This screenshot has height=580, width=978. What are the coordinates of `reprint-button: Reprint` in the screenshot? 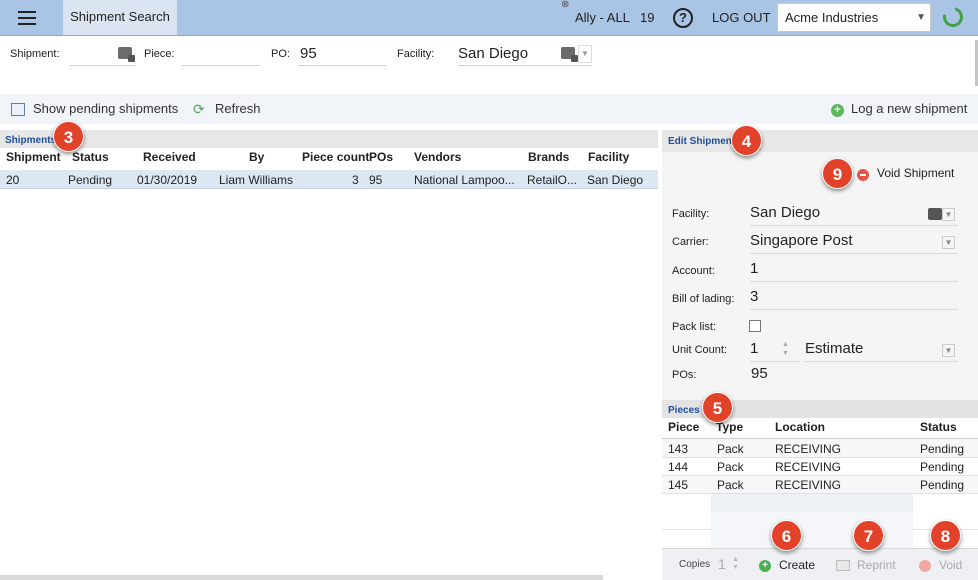 It's located at (876, 565).